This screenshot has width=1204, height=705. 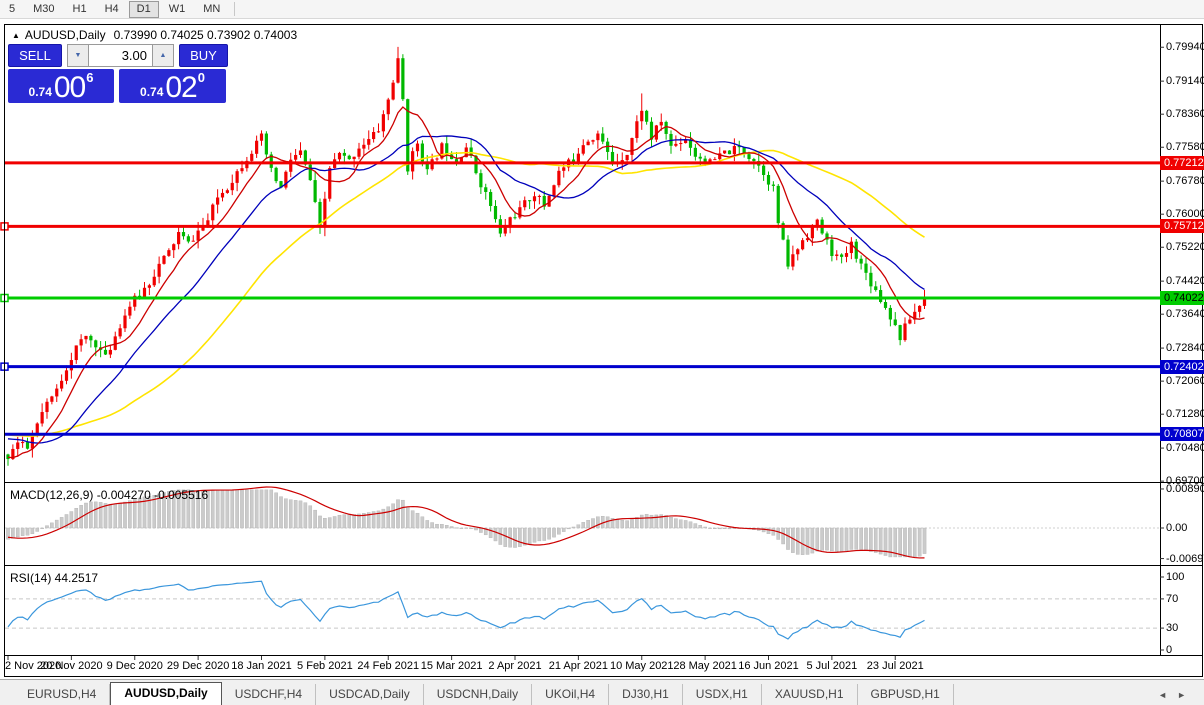 I want to click on arrow-down-icon: ▼, so click(x=78, y=55).